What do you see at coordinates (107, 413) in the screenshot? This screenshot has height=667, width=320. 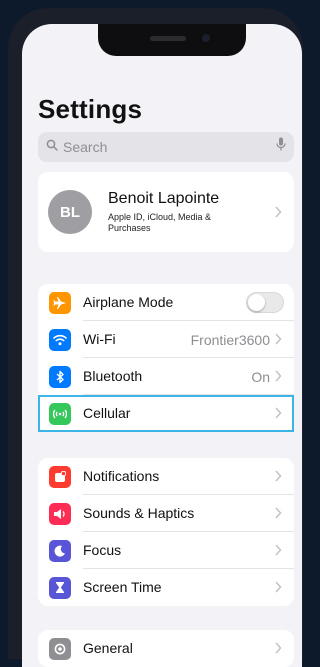 I see `cellular-label: Cellular` at bounding box center [107, 413].